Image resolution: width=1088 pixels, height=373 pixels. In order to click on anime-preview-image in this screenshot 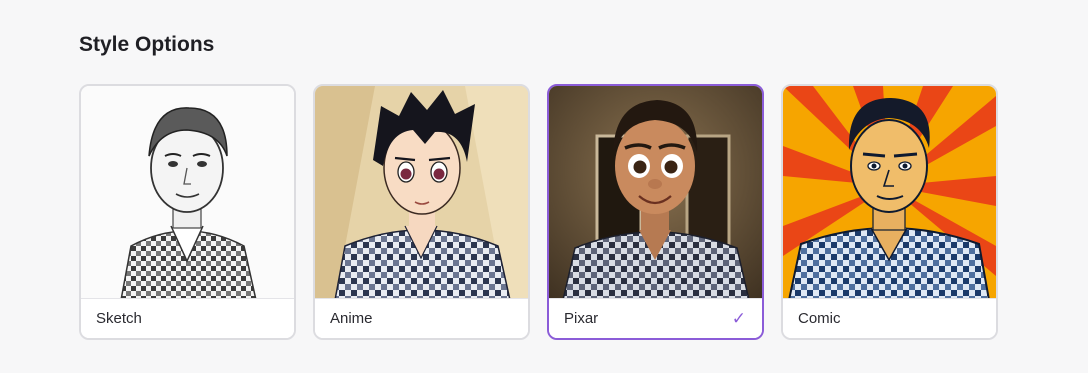, I will do `click(421, 193)`.